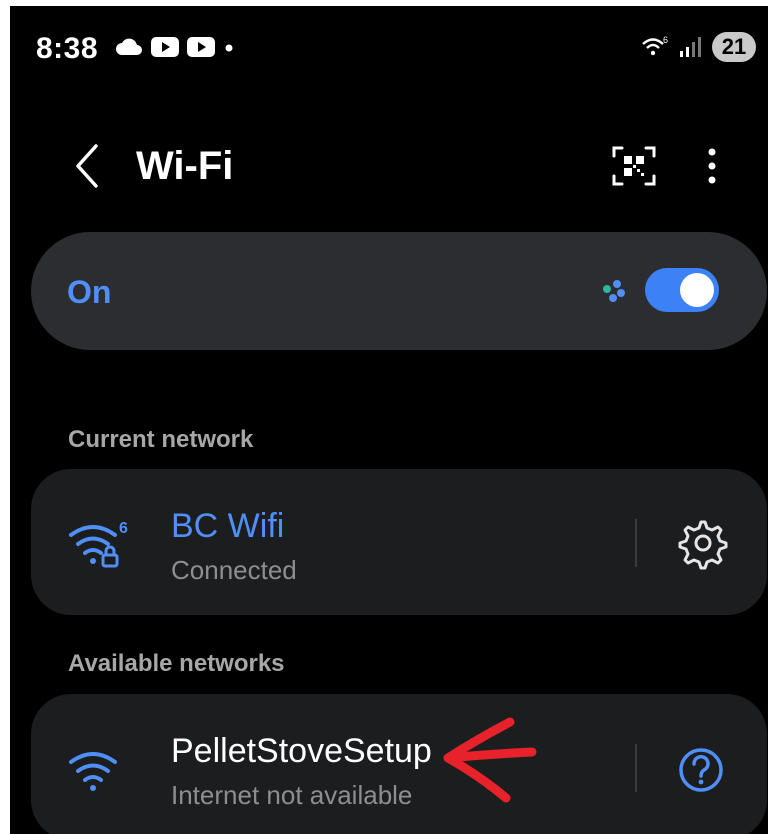 The height and width of the screenshot is (834, 778). I want to click on wifi-toggle-card: On, so click(399, 291).